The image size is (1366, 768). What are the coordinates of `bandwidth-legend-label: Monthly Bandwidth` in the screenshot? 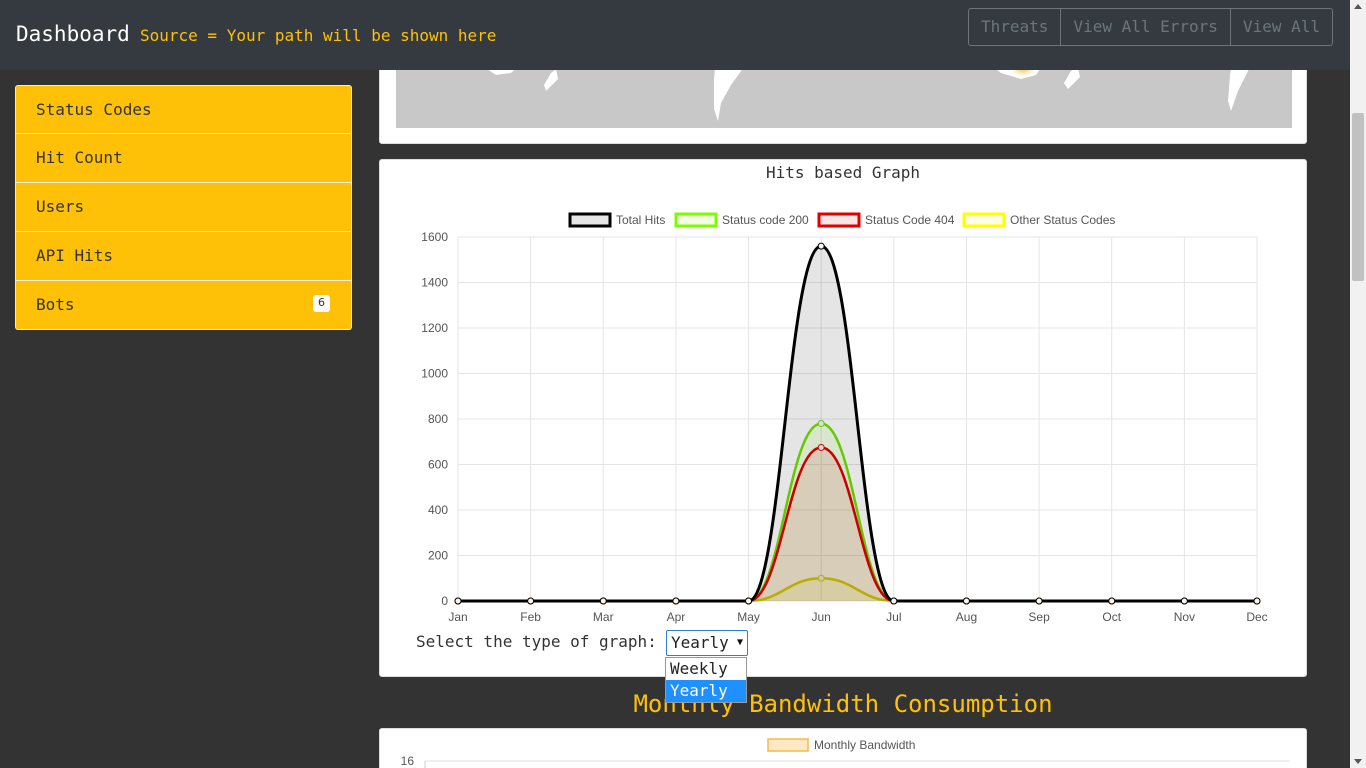 It's located at (864, 745).